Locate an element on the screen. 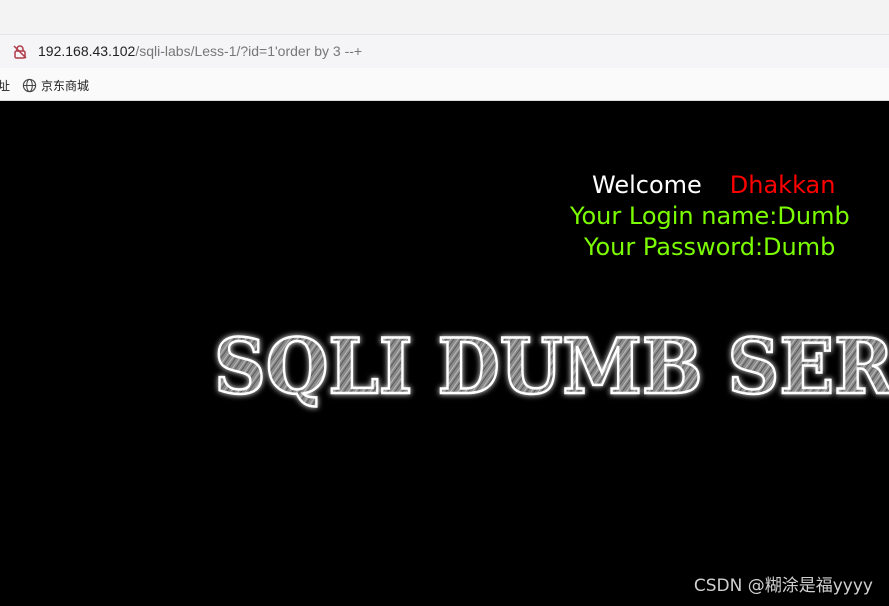  bookmark-item: 京东商城 is located at coordinates (55, 85).